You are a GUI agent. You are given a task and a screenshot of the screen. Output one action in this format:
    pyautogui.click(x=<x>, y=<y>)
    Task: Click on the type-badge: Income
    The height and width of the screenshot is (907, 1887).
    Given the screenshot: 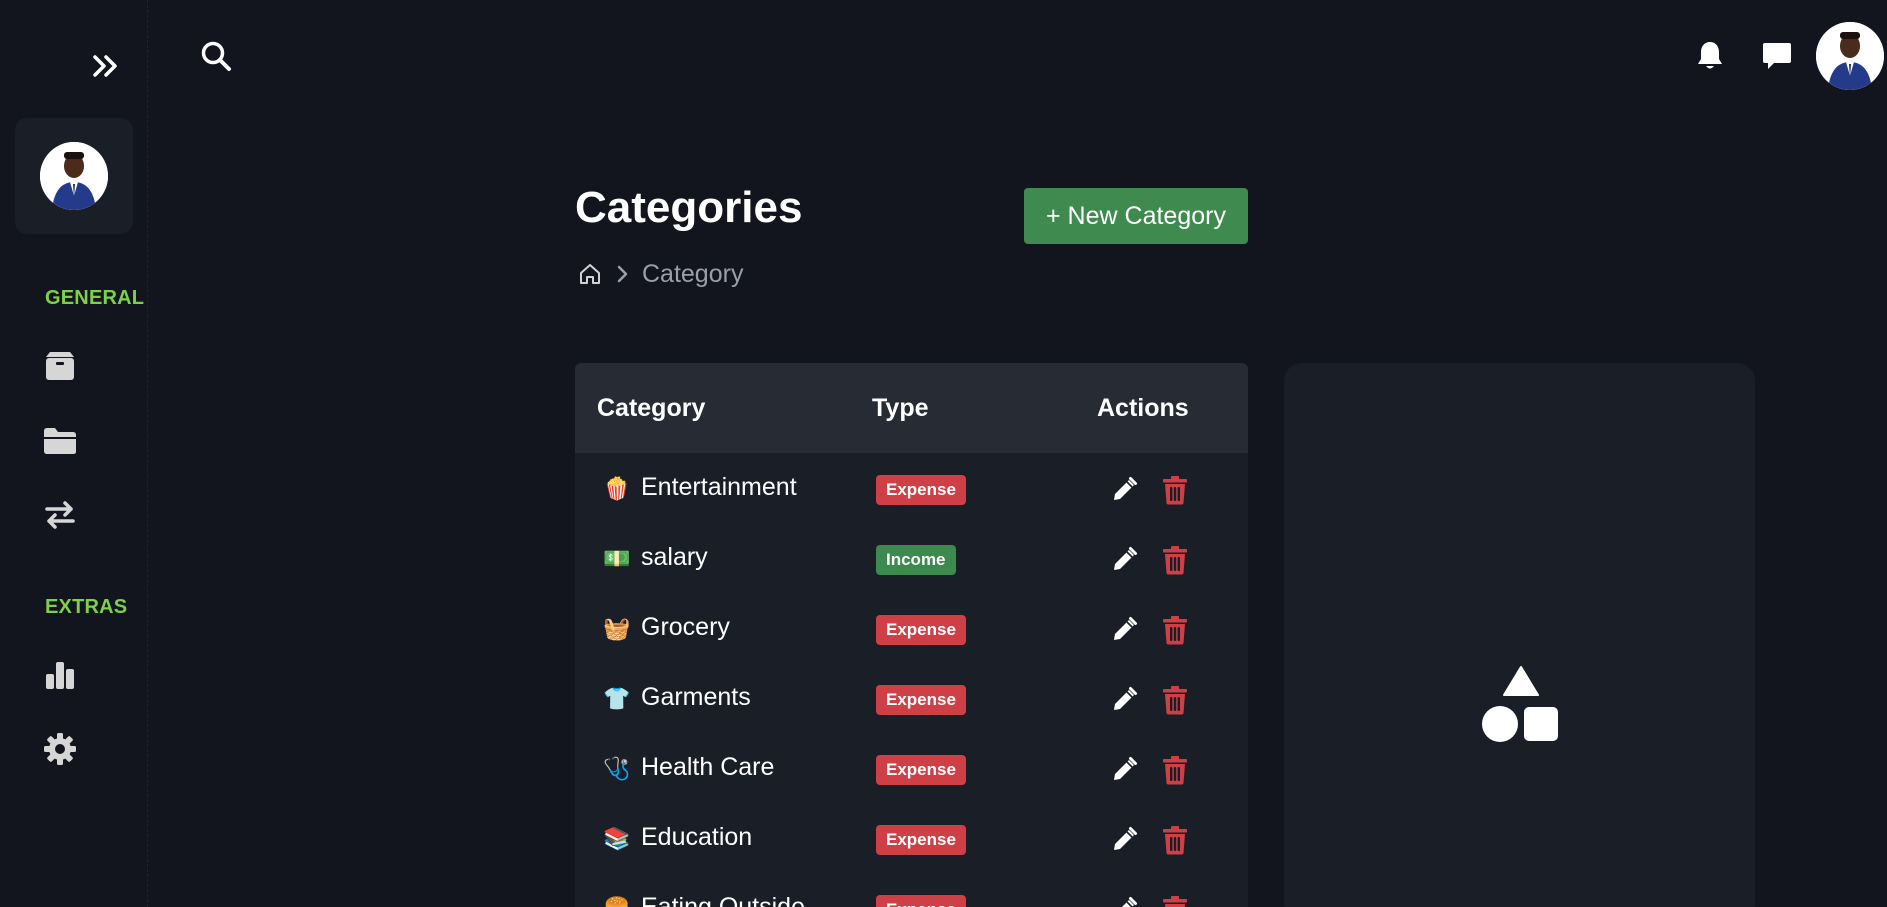 What is the action you would take?
    pyautogui.click(x=916, y=560)
    